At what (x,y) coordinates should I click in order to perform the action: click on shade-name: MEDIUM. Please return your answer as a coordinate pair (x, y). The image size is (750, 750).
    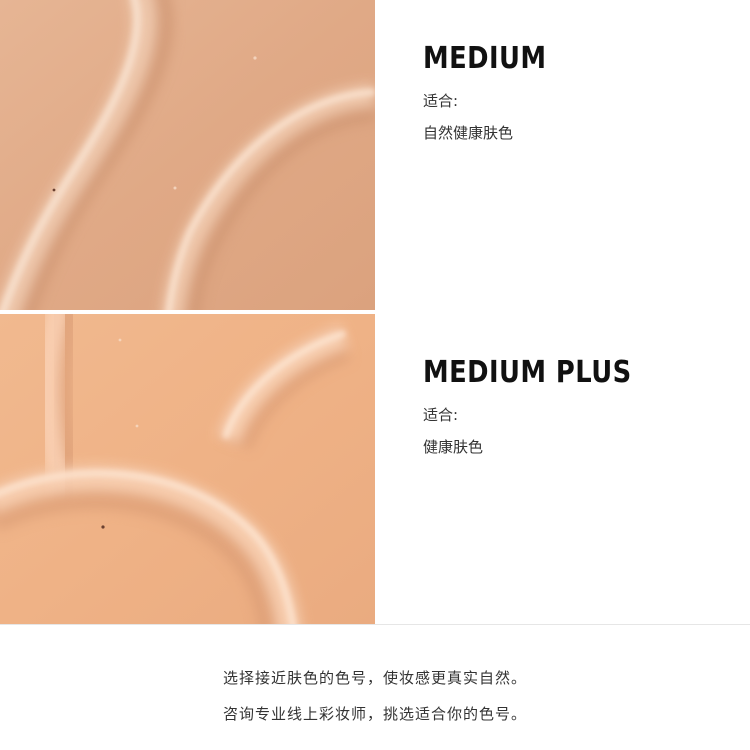
    Looking at the image, I should click on (485, 58).